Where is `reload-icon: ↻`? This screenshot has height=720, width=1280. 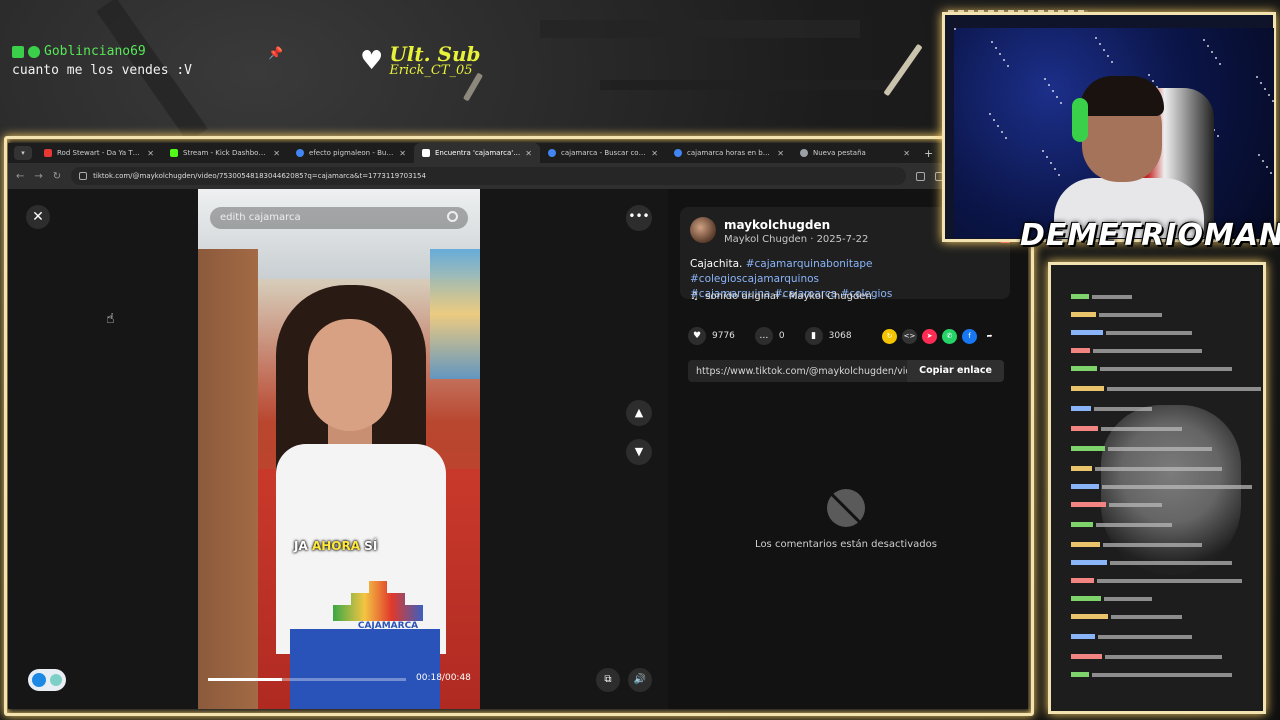
reload-icon: ↻ is located at coordinates (57, 176).